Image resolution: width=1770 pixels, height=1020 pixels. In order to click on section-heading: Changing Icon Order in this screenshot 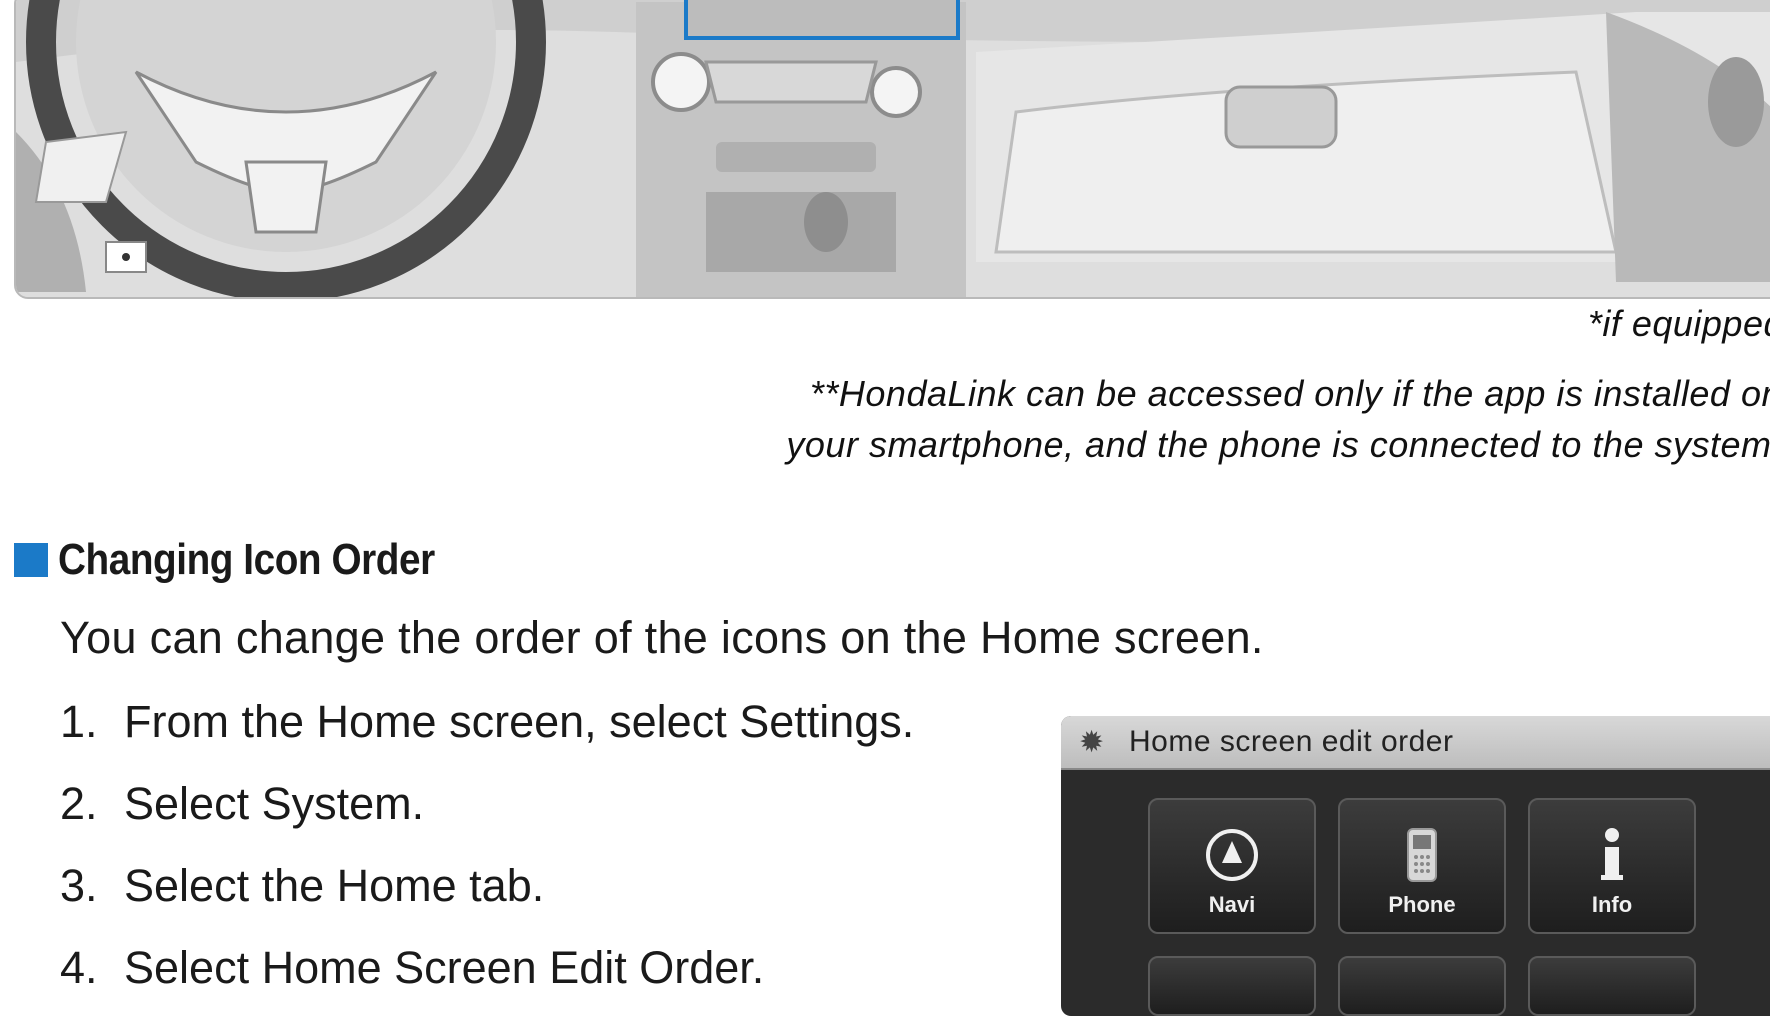, I will do `click(250, 560)`.